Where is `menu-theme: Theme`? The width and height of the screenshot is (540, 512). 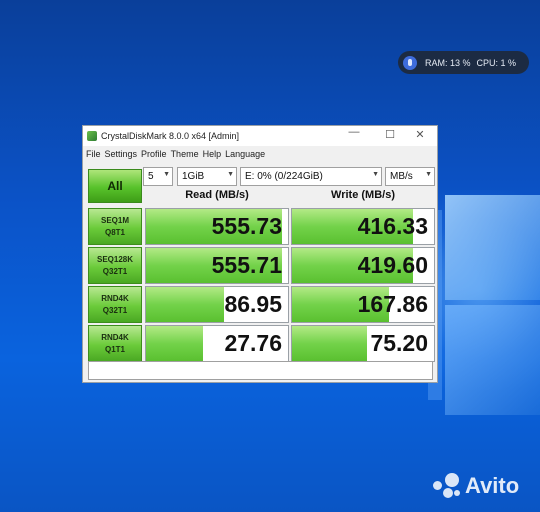
menu-theme: Theme is located at coordinates (185, 154).